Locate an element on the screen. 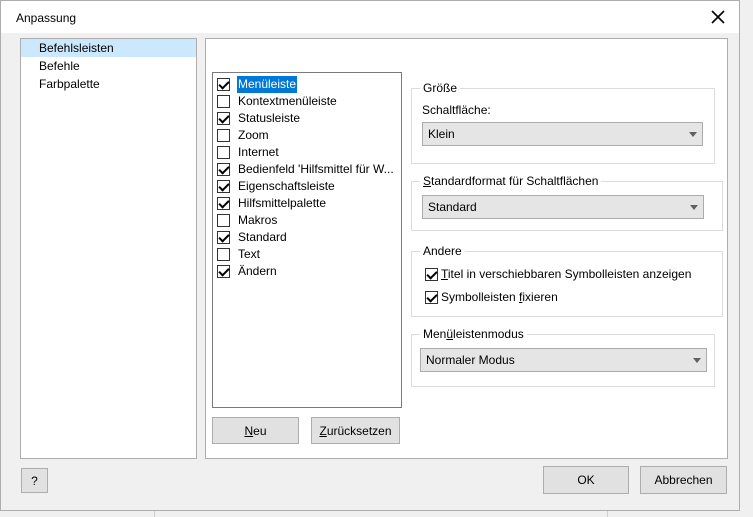 This screenshot has width=753, height=517. cancel-button-label: Abbrechen is located at coordinates (683, 480).